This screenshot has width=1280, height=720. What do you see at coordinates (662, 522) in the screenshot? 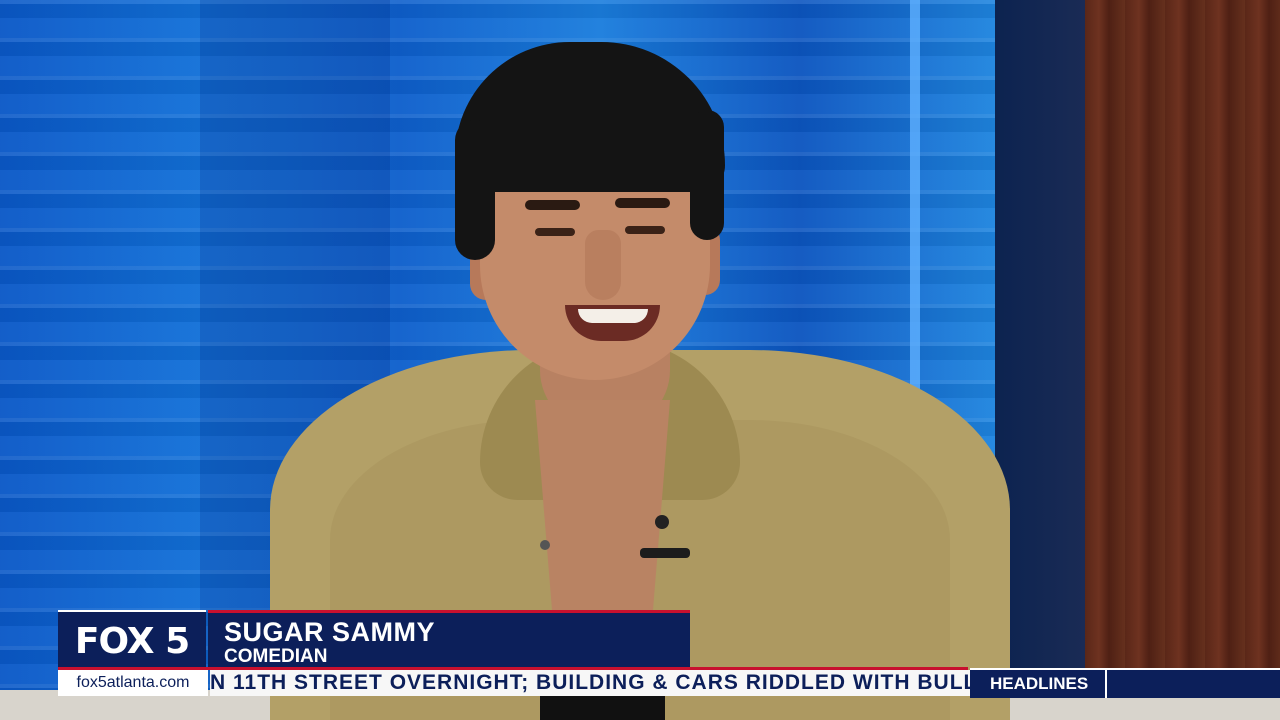
I see `lapel-mic-icon` at bounding box center [662, 522].